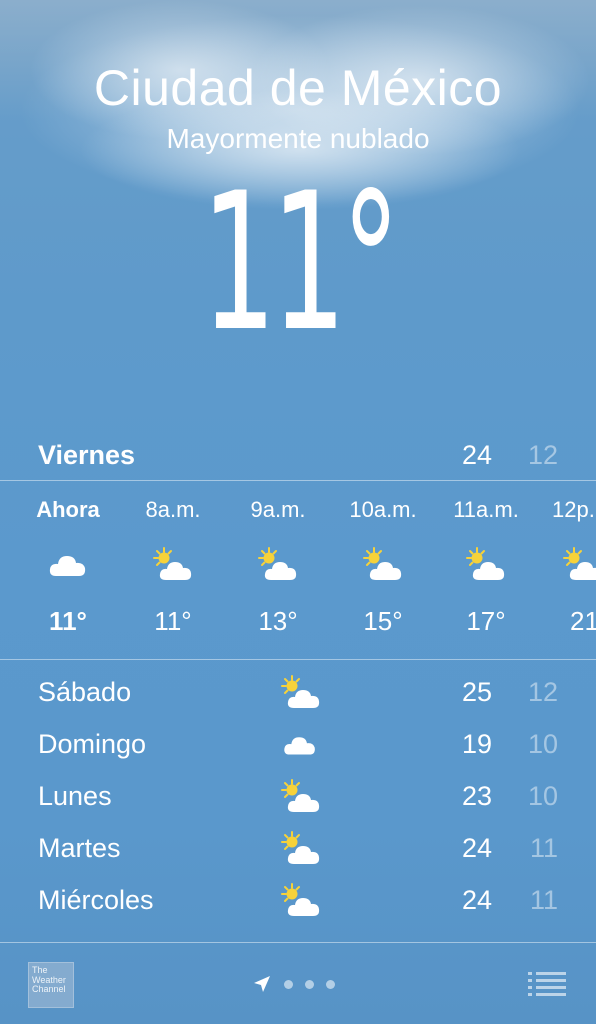 This screenshot has height=1024, width=596. I want to click on daily-row: Sábado 25 12, so click(298, 696).